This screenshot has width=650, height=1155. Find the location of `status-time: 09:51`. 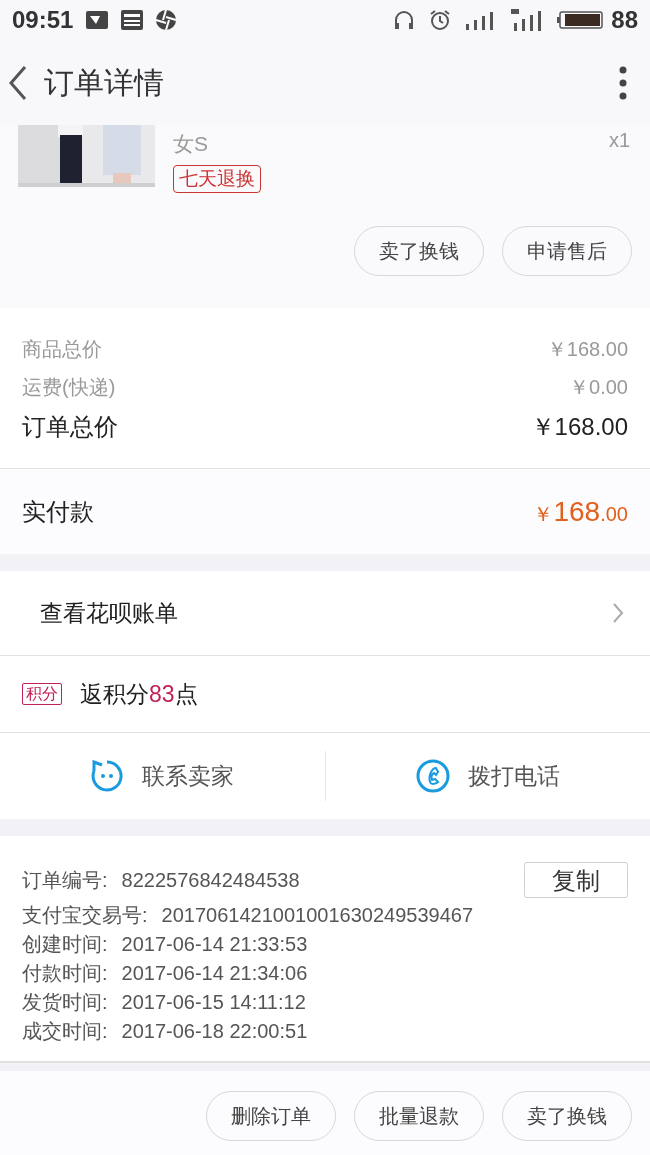

status-time: 09:51 is located at coordinates (43, 20).